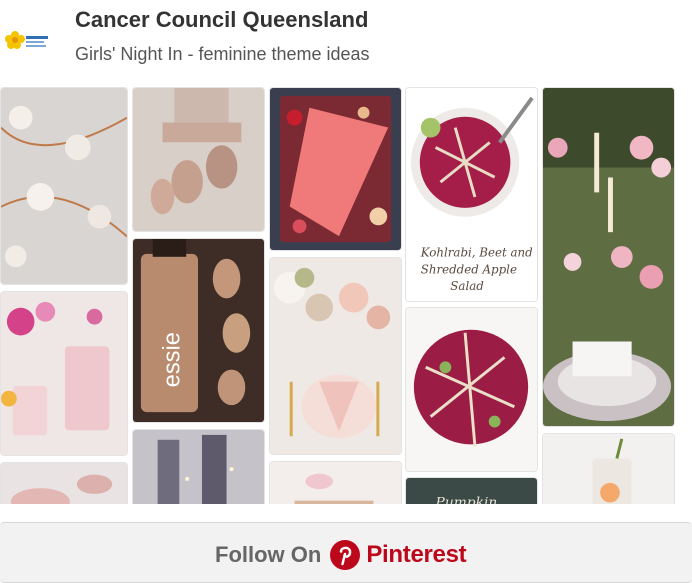  Describe the element at coordinates (268, 554) in the screenshot. I see `follow-label: Follow On` at that location.